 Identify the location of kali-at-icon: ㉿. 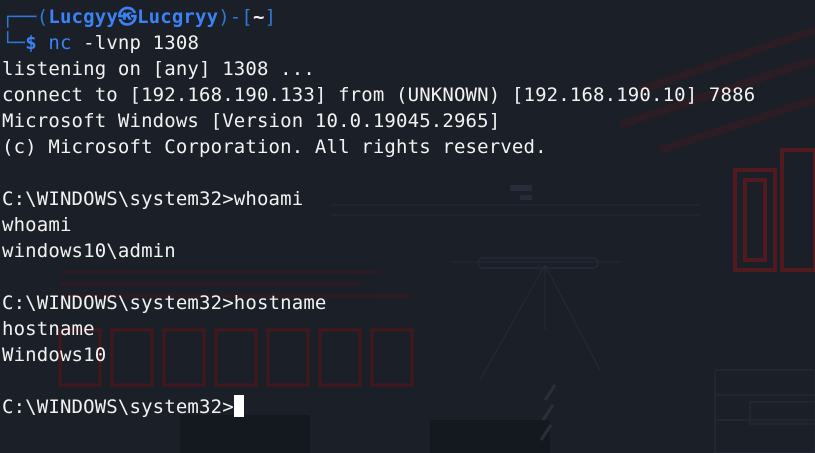
(127, 17).